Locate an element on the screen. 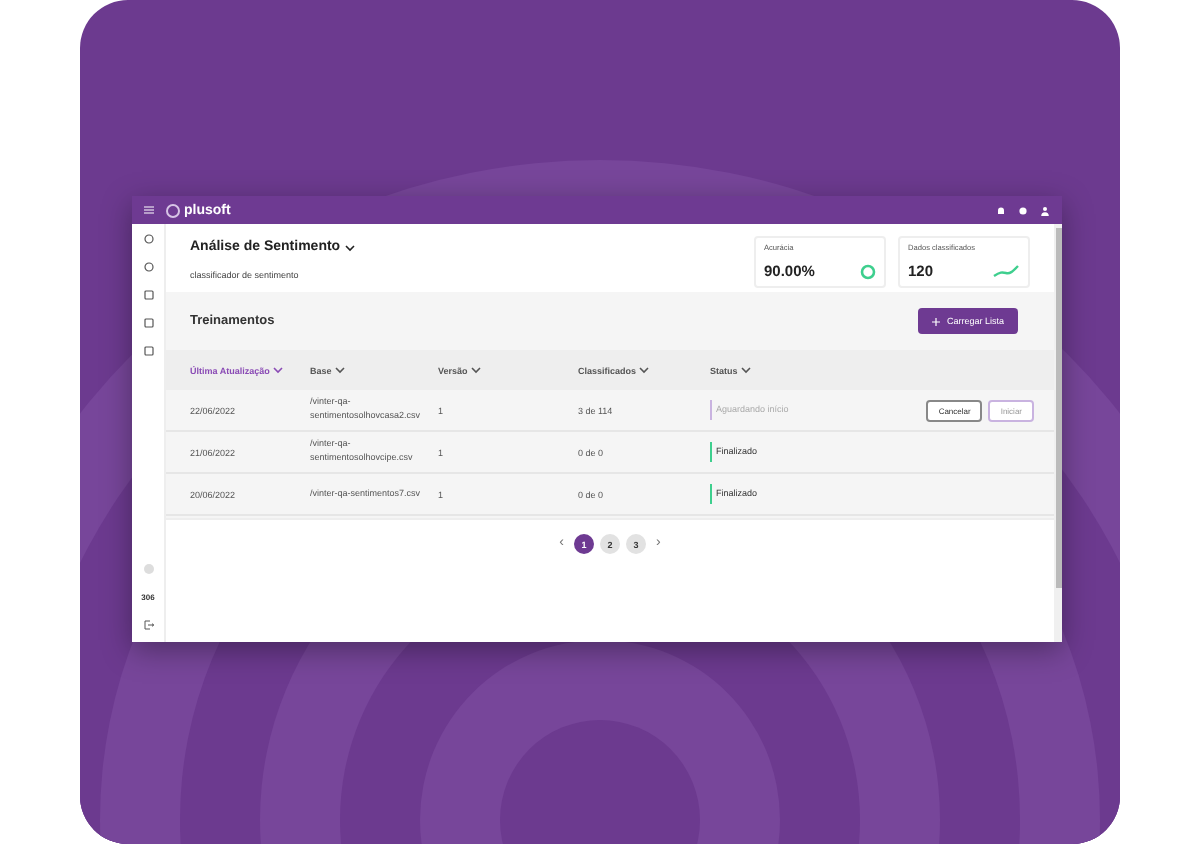 This screenshot has width=1200, height=844. logout-icon is located at coordinates (148, 625).